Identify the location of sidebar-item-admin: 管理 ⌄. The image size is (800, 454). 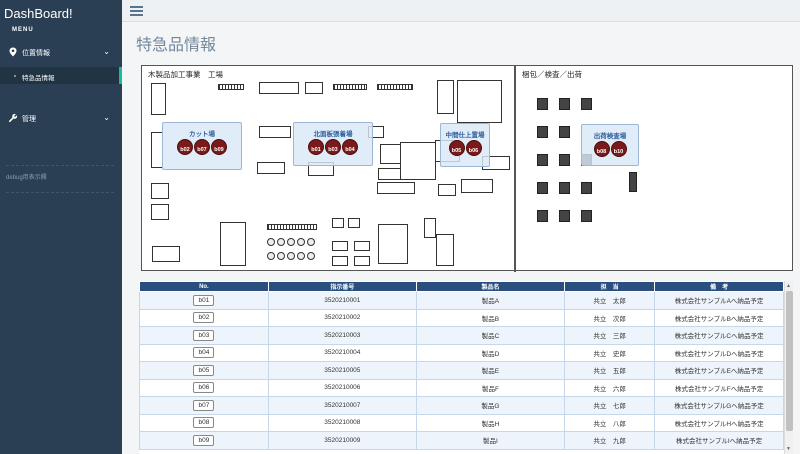
(61, 119).